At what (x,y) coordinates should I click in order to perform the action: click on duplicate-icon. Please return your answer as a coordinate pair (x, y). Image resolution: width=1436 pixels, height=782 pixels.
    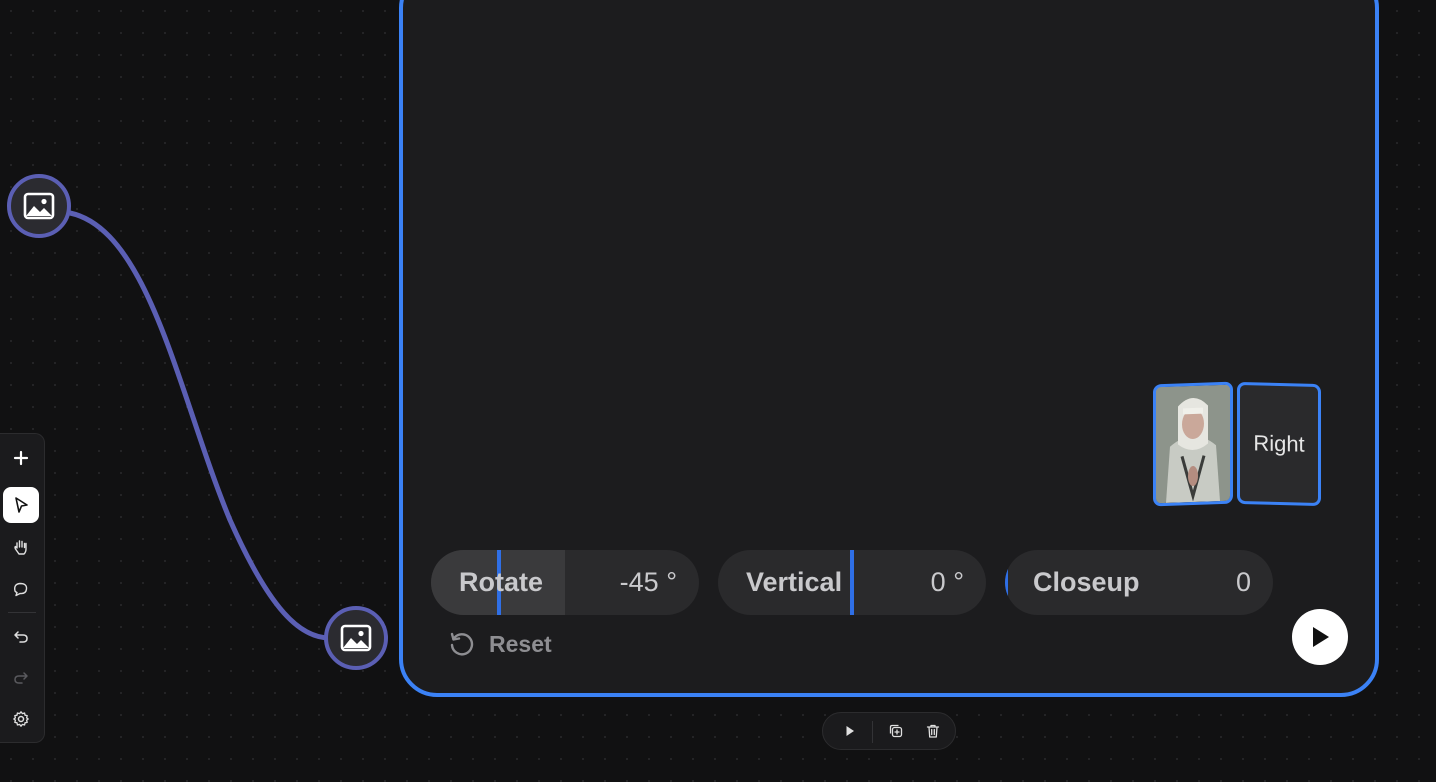
    Looking at the image, I should click on (896, 731).